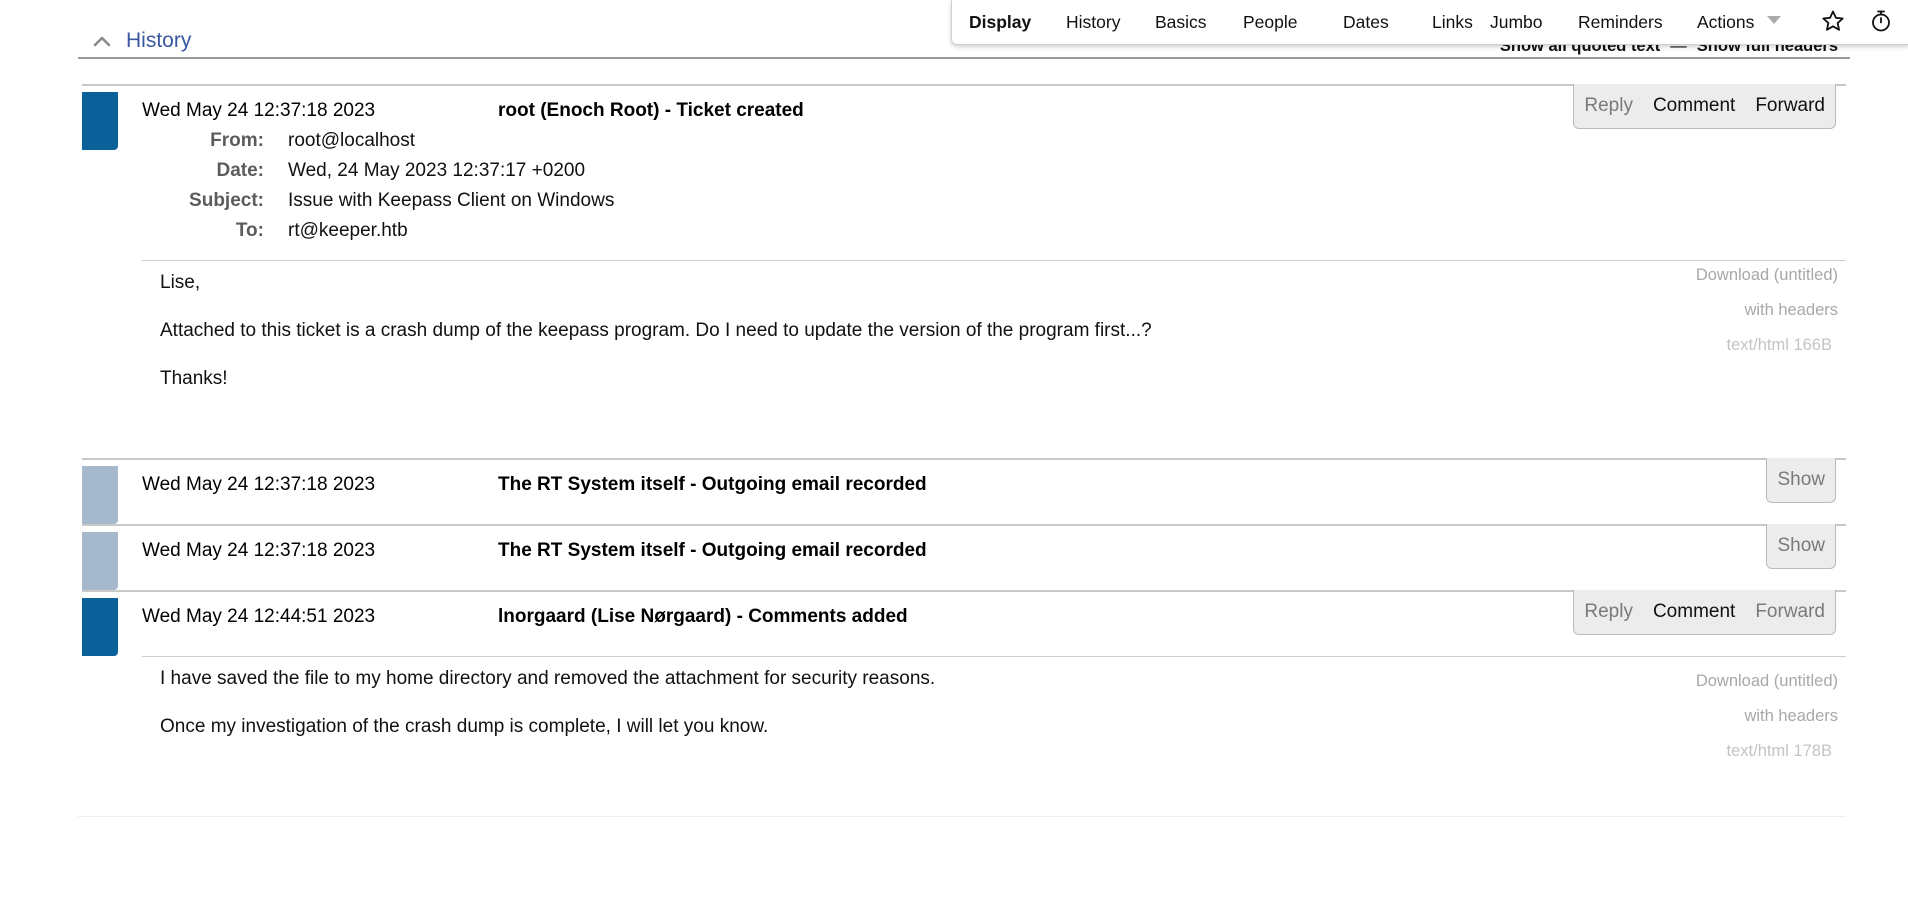 Image resolution: width=1908 pixels, height=904 pixels. I want to click on menu-basics: Basics, so click(1181, 22).